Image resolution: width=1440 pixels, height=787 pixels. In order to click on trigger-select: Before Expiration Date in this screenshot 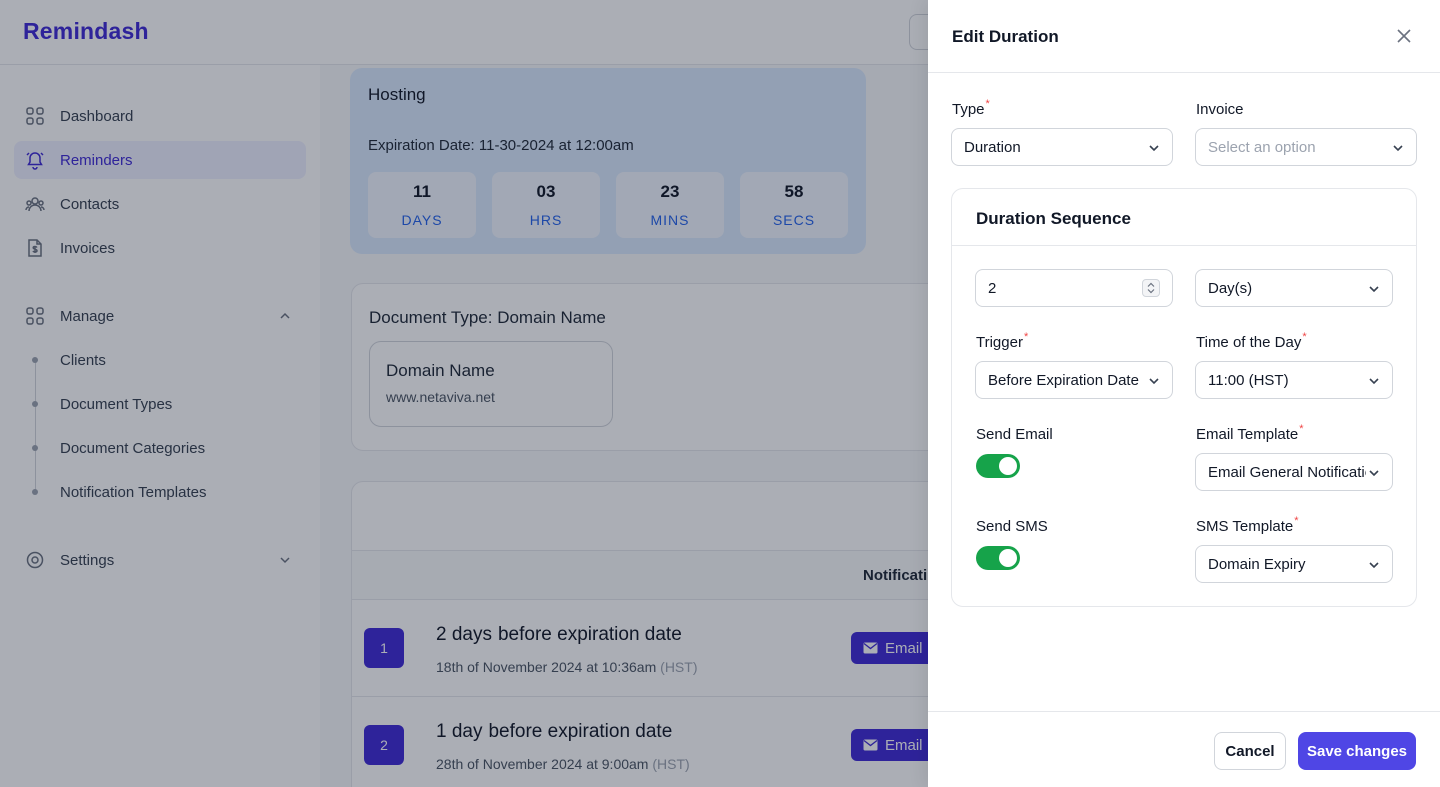, I will do `click(1074, 380)`.